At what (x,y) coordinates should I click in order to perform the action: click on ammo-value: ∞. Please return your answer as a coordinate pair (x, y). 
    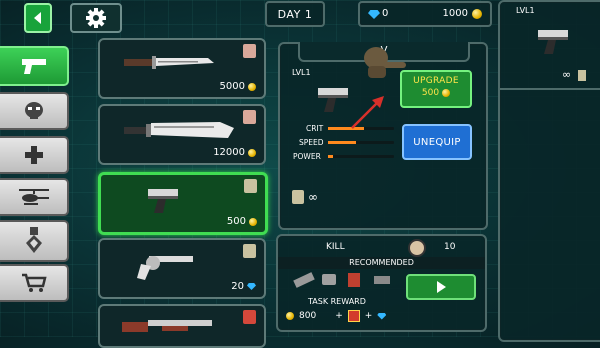
    Looking at the image, I should click on (313, 197).